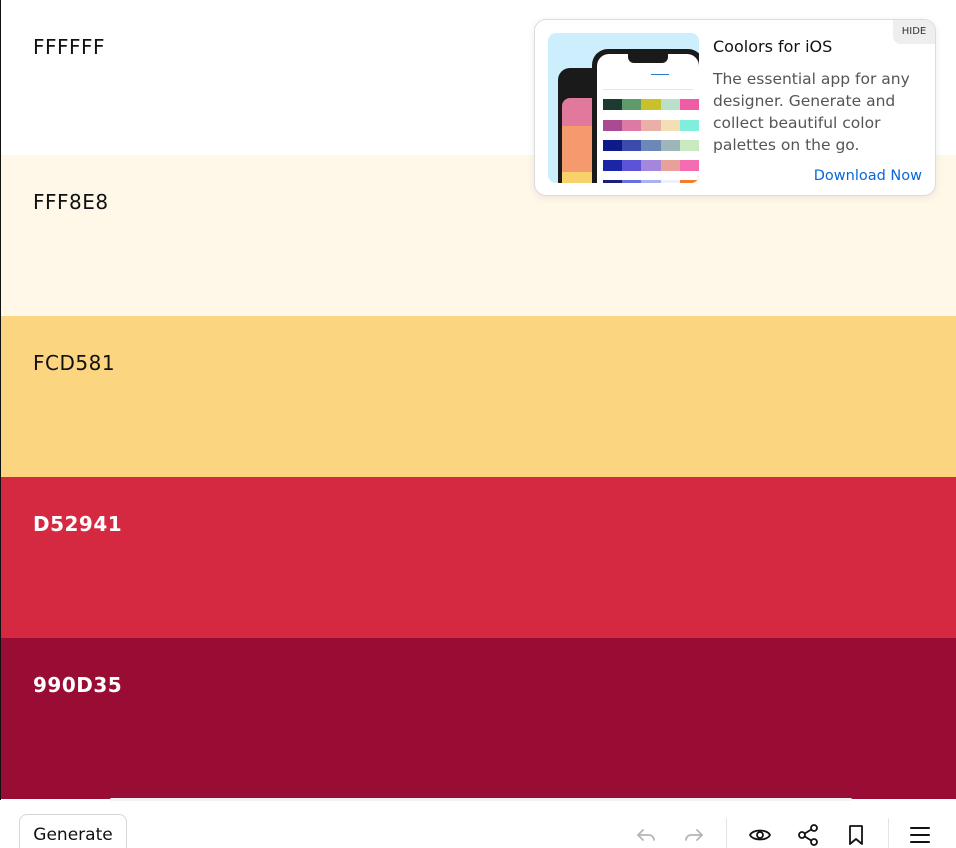  What do you see at coordinates (71, 202) in the screenshot?
I see `hex-code: FFF8E8` at bounding box center [71, 202].